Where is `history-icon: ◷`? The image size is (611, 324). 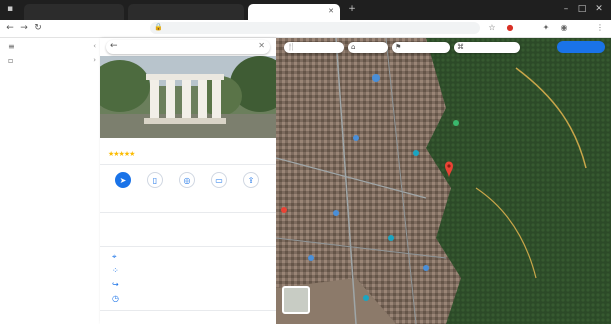
history-icon: ◷ is located at coordinates (115, 298).